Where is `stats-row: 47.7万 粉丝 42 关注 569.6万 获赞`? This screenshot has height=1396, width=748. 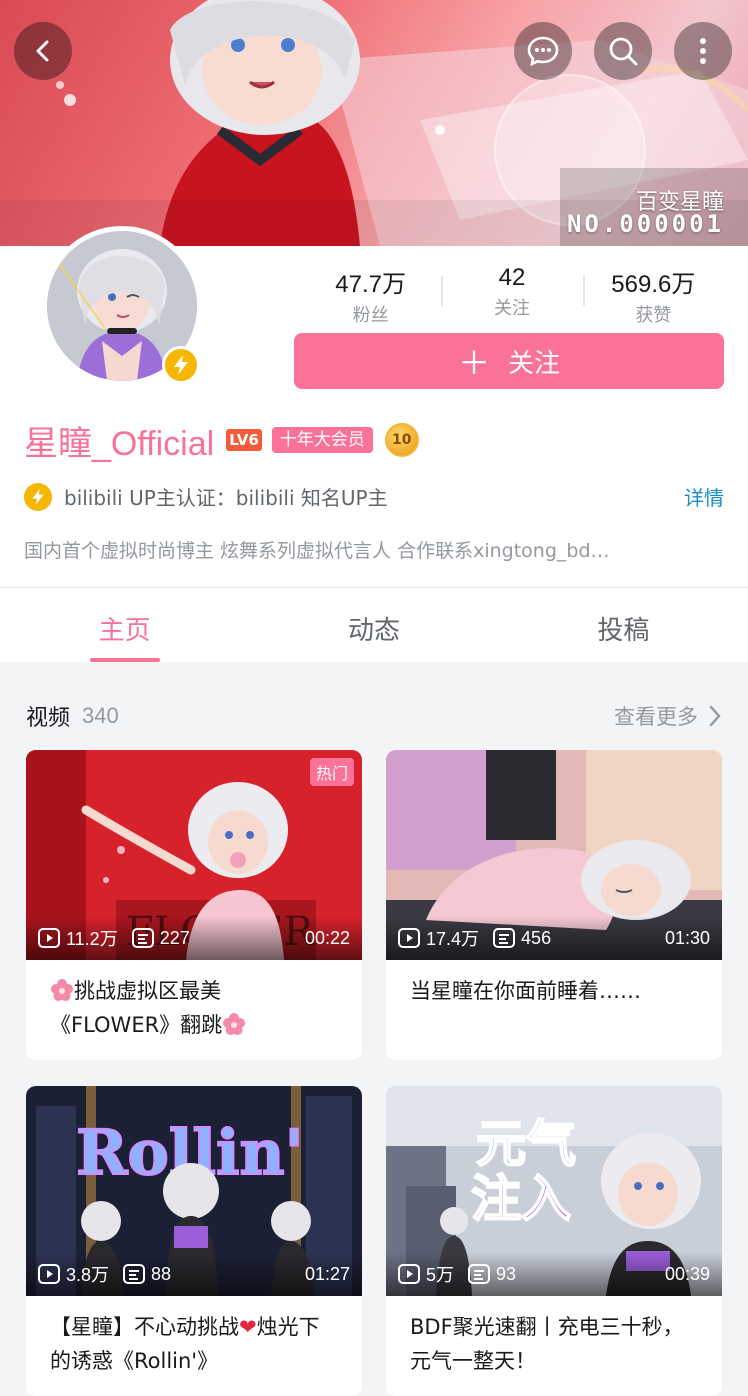 stats-row: 47.7万 粉丝 42 关注 569.6万 获赞 is located at coordinates (512, 295).